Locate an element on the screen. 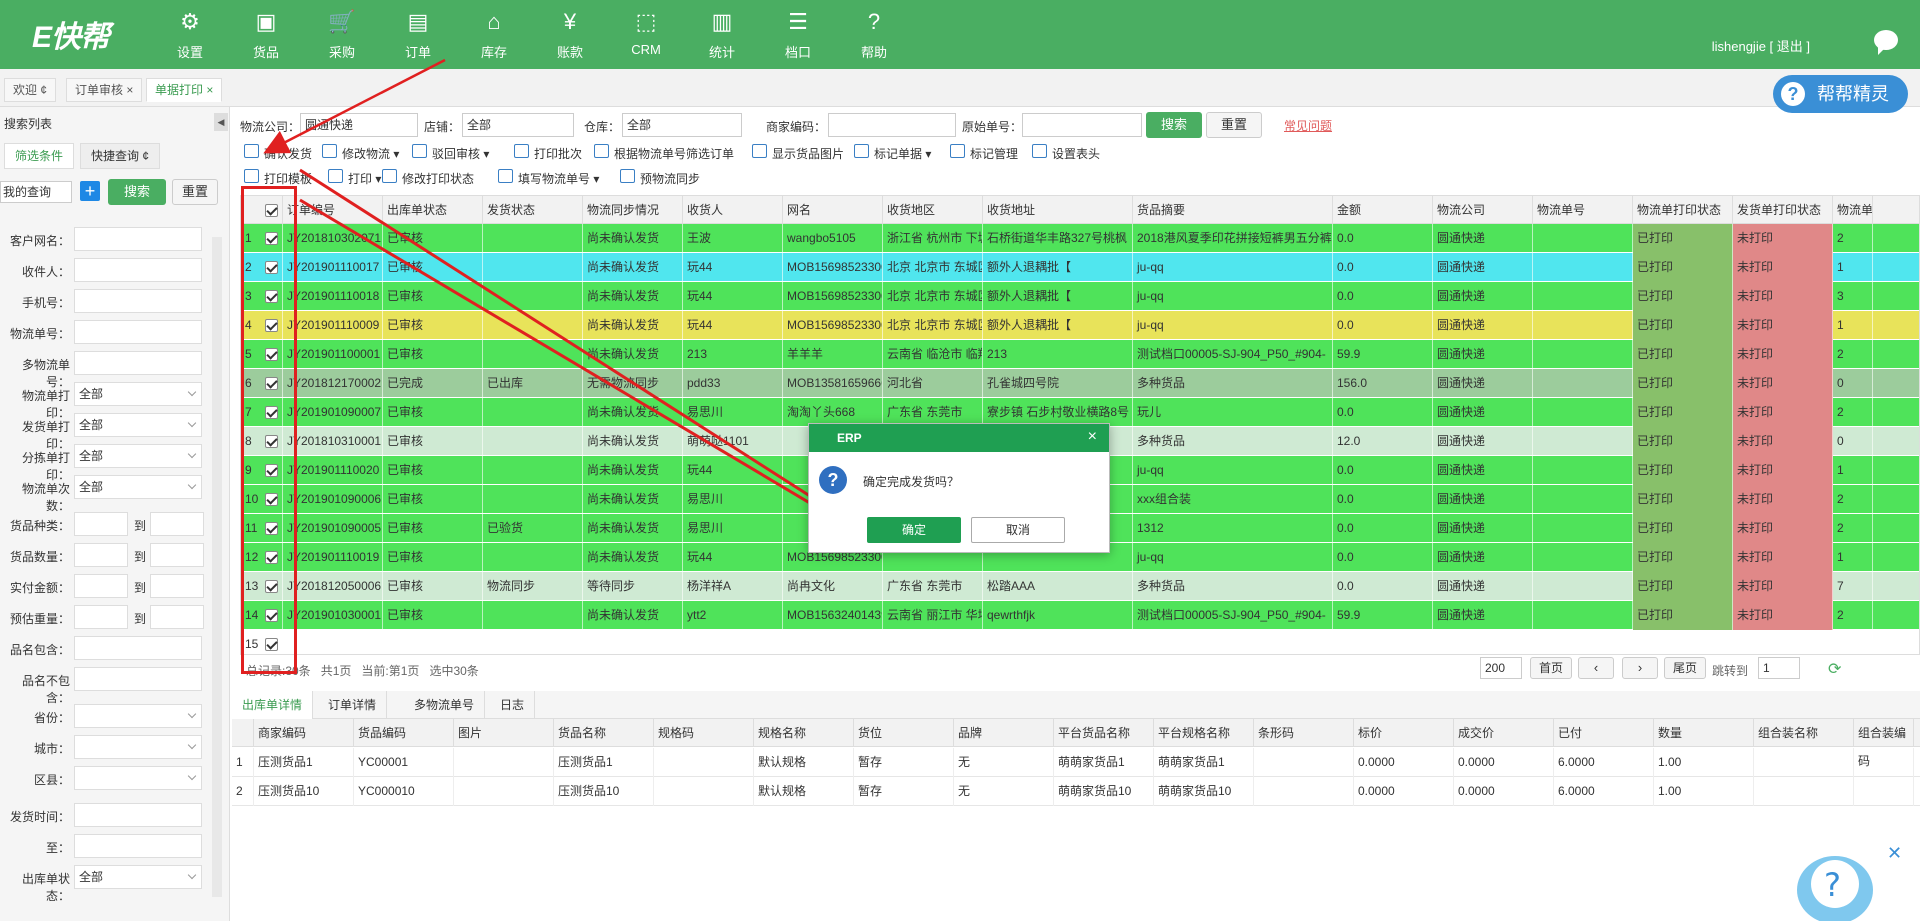 This screenshot has width=1920, height=924. detail-tab: 出库单详情 is located at coordinates (273, 705).